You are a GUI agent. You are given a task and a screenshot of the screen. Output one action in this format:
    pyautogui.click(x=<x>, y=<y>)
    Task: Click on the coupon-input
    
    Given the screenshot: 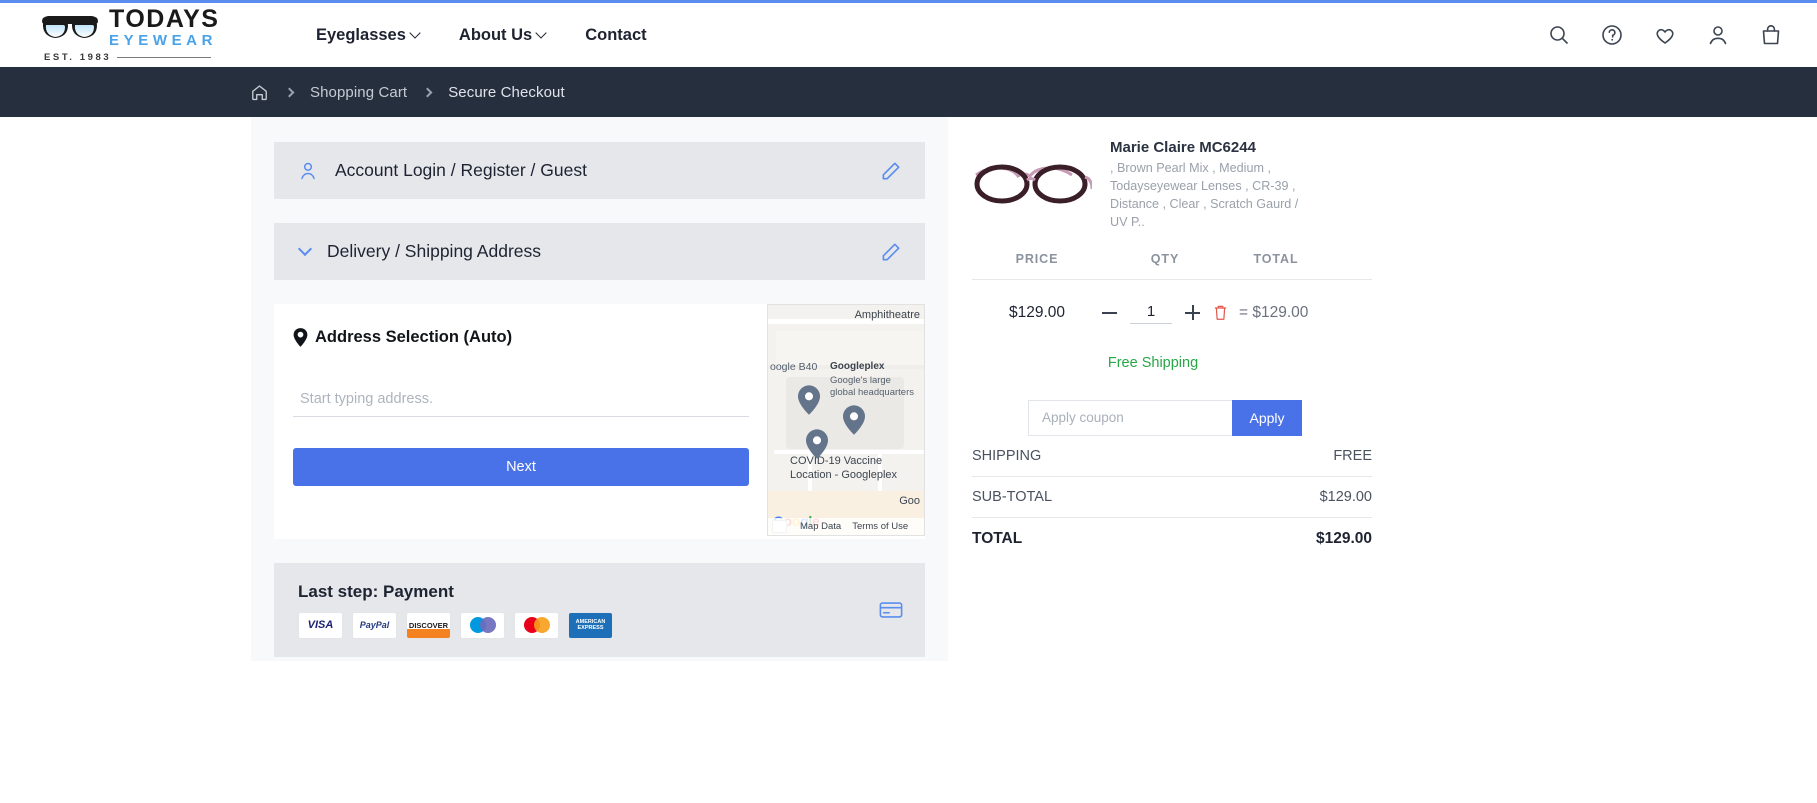 What is the action you would take?
    pyautogui.click(x=1130, y=417)
    